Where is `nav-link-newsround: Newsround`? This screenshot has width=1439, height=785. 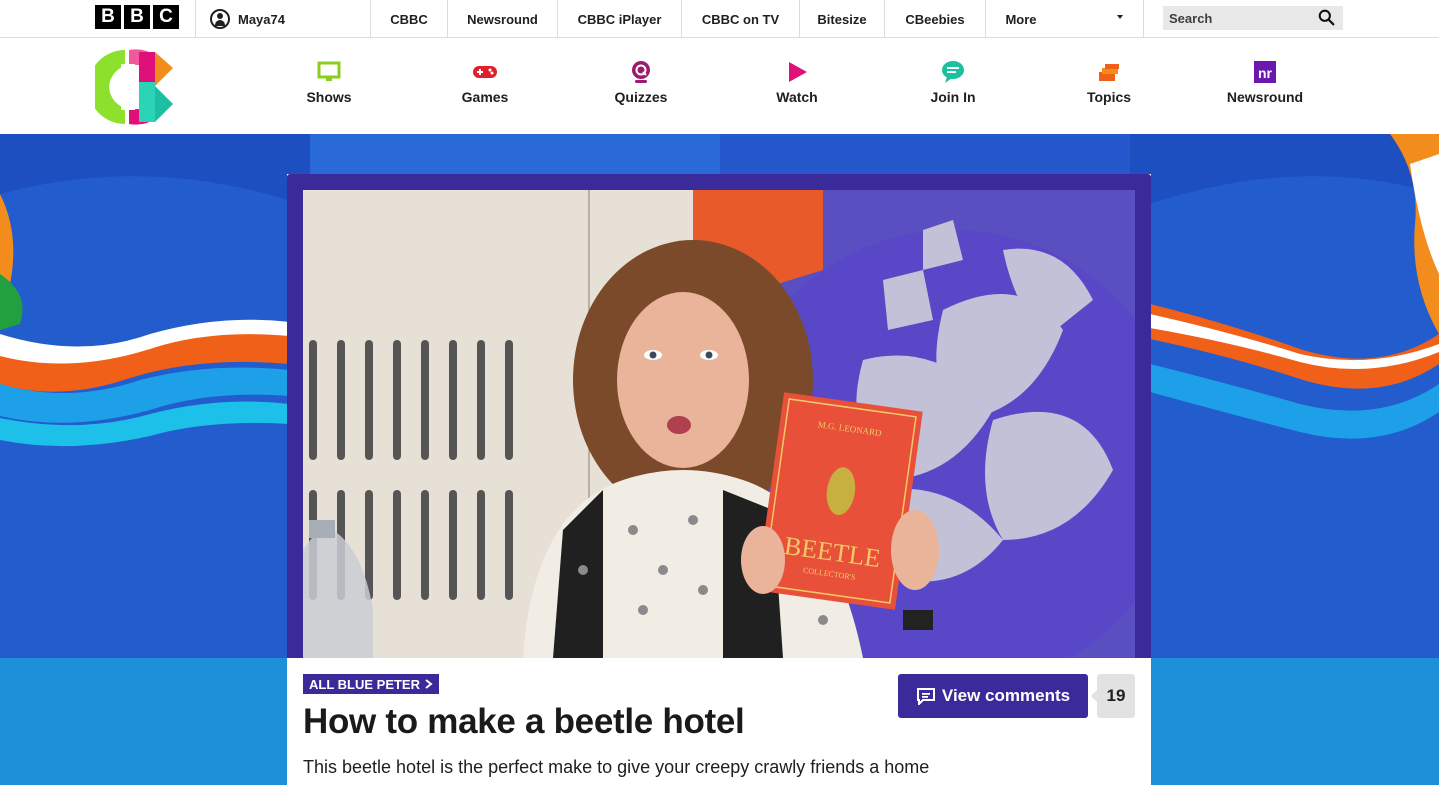
nav-link-newsround: Newsround is located at coordinates (502, 19).